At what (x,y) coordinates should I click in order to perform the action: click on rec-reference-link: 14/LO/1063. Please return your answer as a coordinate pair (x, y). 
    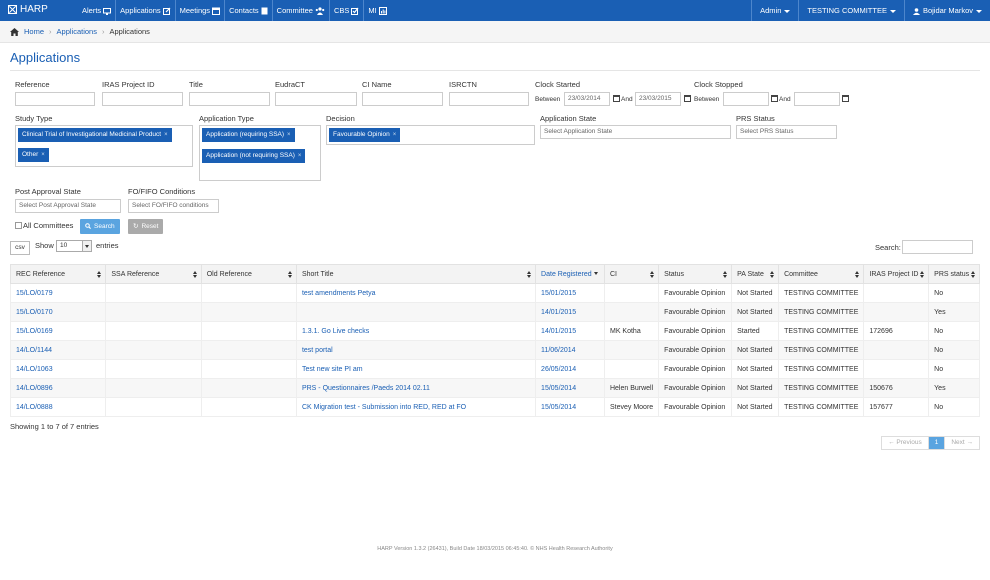
    Looking at the image, I should click on (58, 369).